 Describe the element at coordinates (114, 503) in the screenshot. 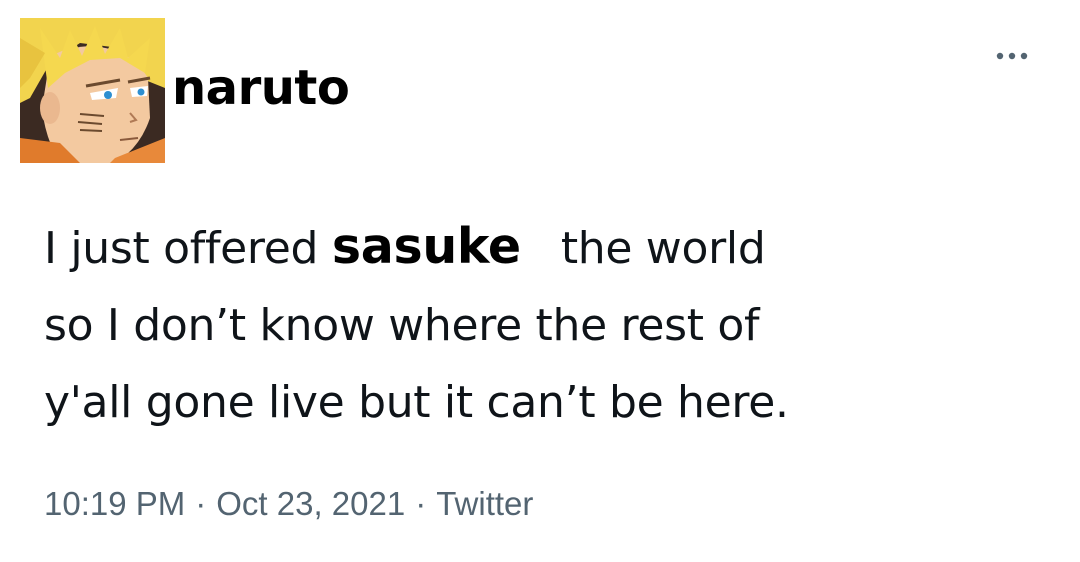

I see `tweet-time: 10:19 PM` at that location.